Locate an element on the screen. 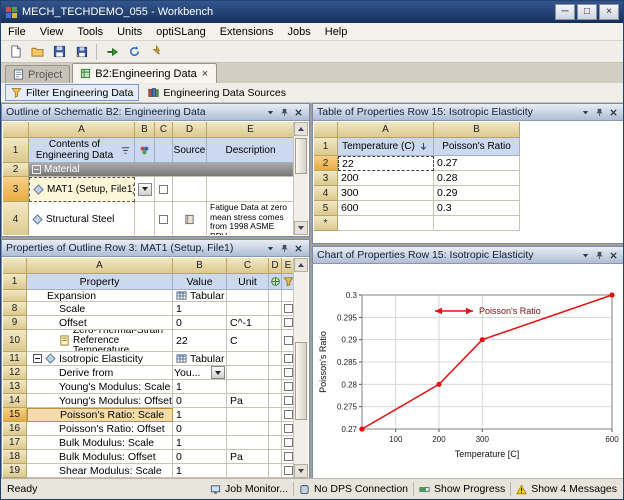 This screenshot has height=500, width=624. title-bar: MECH_TECHDEMO_055 - Workbench ─ □ × is located at coordinates (312, 12).